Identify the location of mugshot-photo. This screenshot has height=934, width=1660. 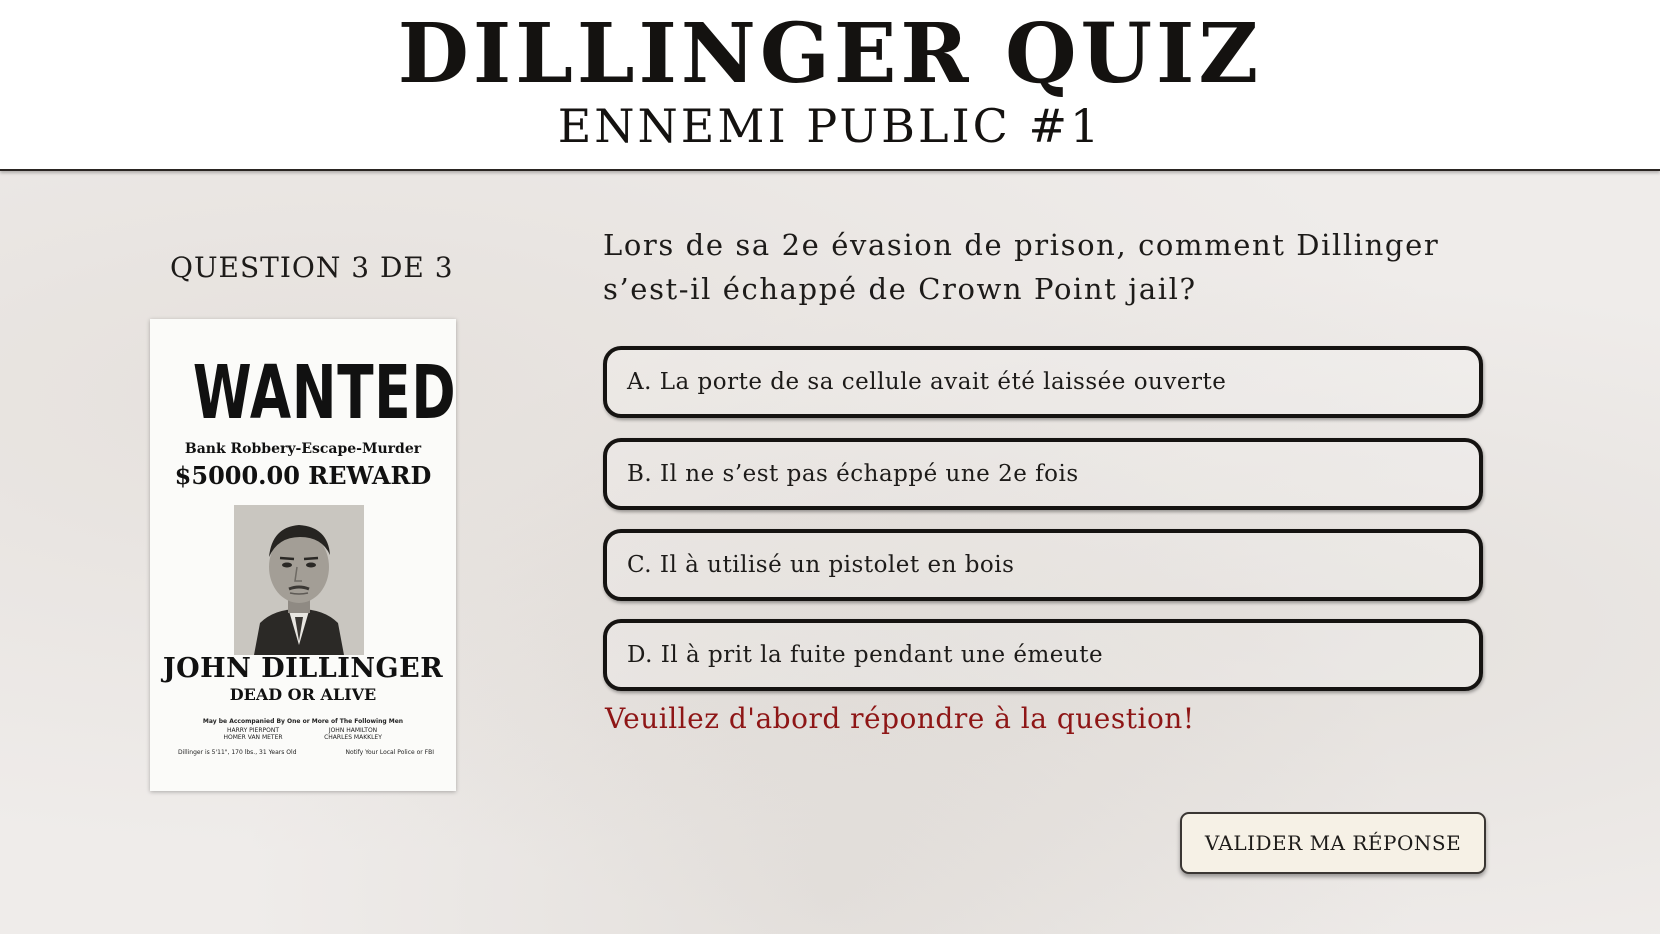
(299, 580).